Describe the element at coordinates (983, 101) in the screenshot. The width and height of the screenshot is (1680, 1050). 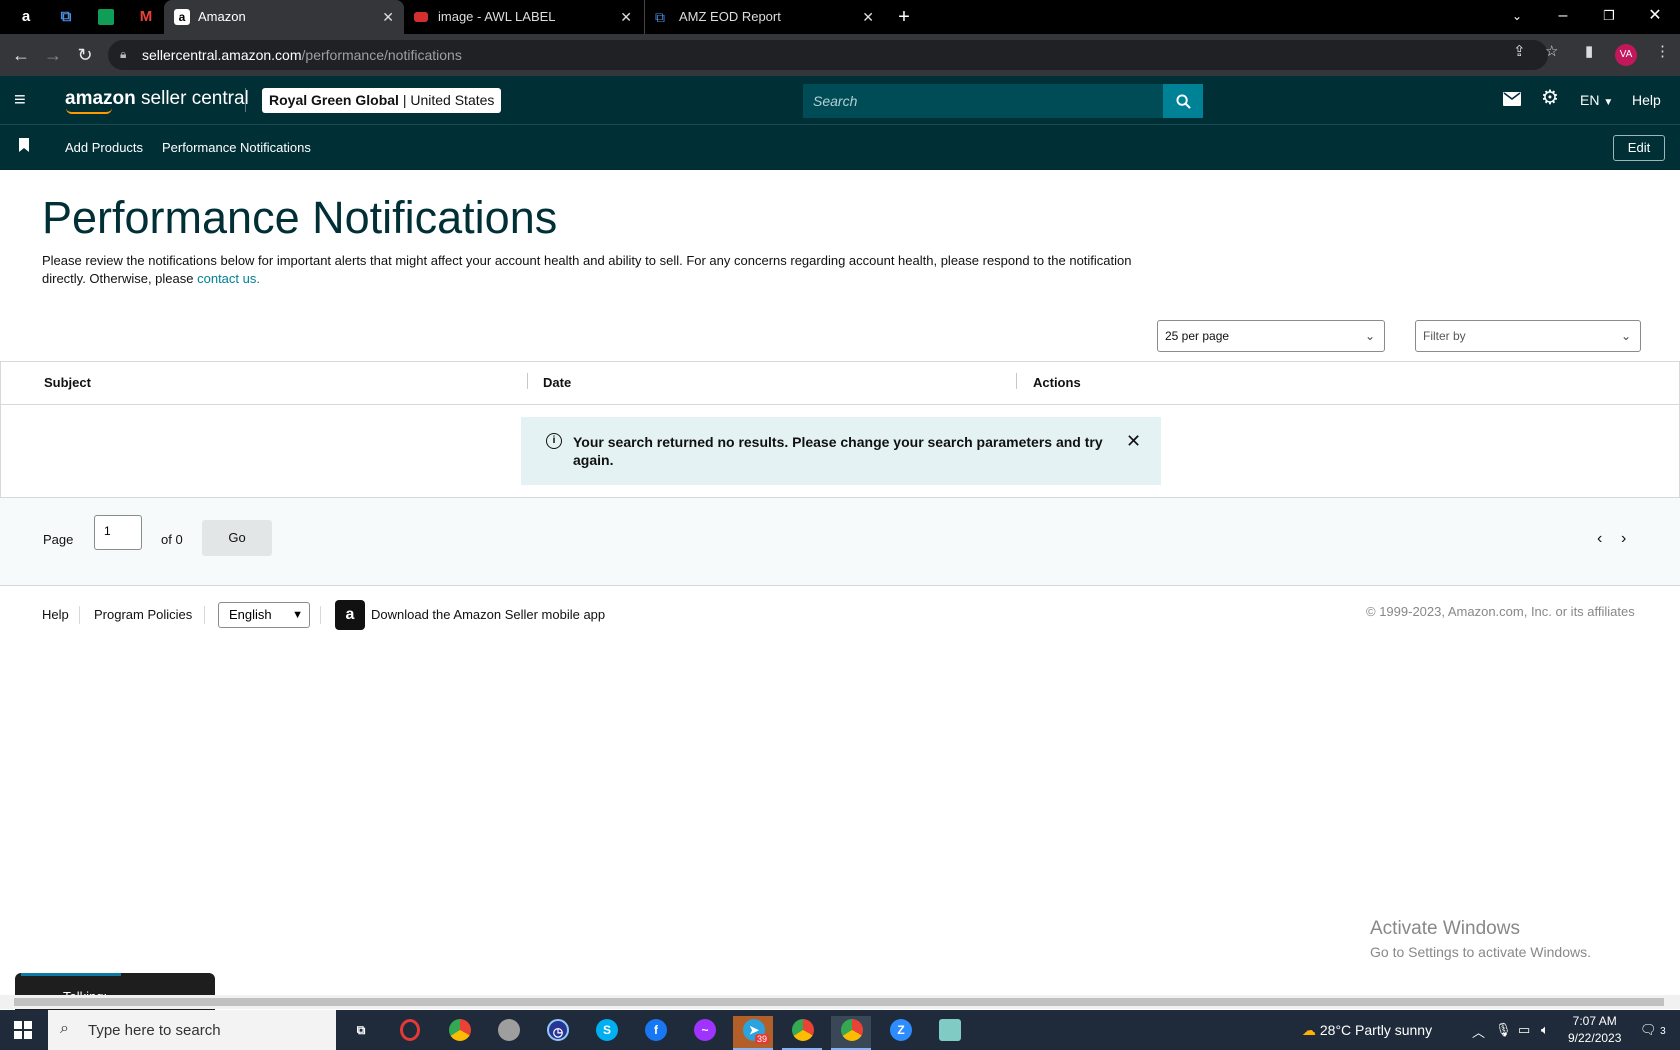
I see `search-input: Search` at that location.